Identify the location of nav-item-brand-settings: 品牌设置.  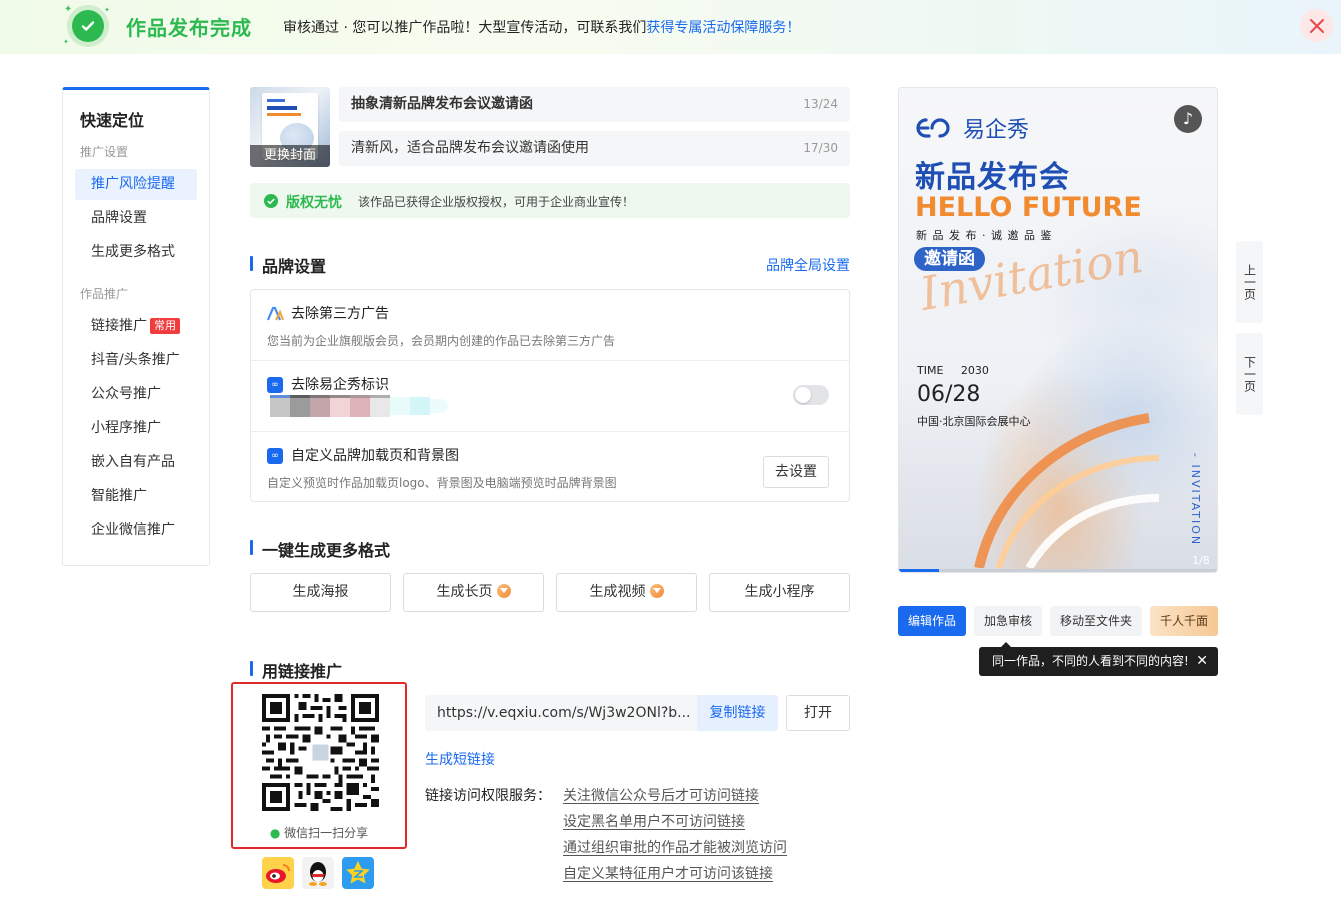
(136, 218).